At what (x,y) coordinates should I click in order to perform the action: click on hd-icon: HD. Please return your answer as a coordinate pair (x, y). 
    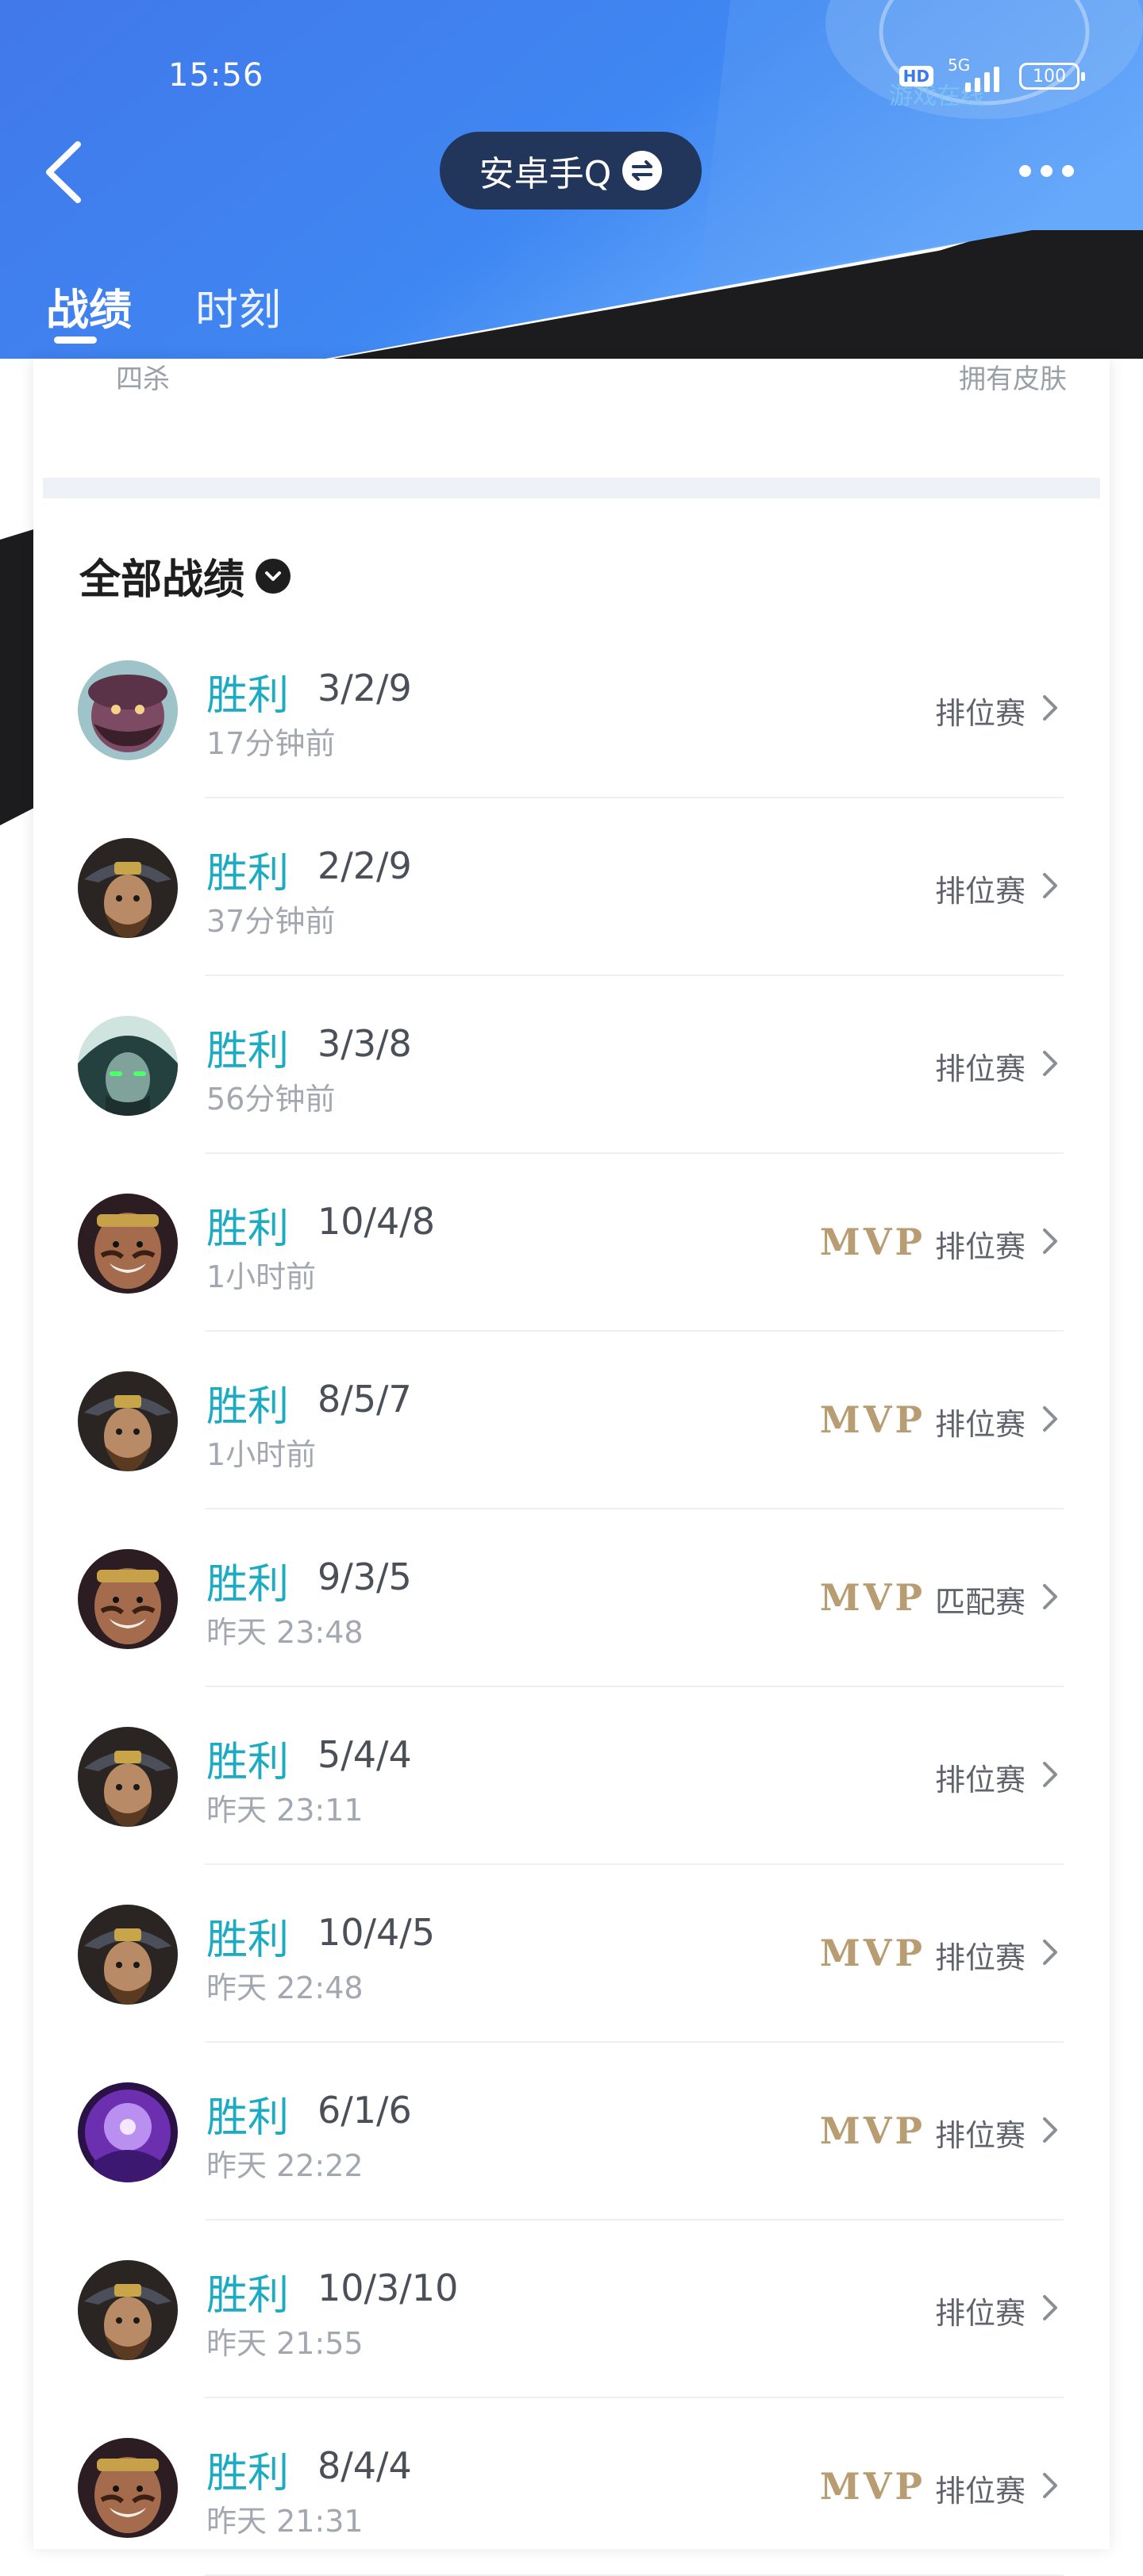
    Looking at the image, I should click on (916, 76).